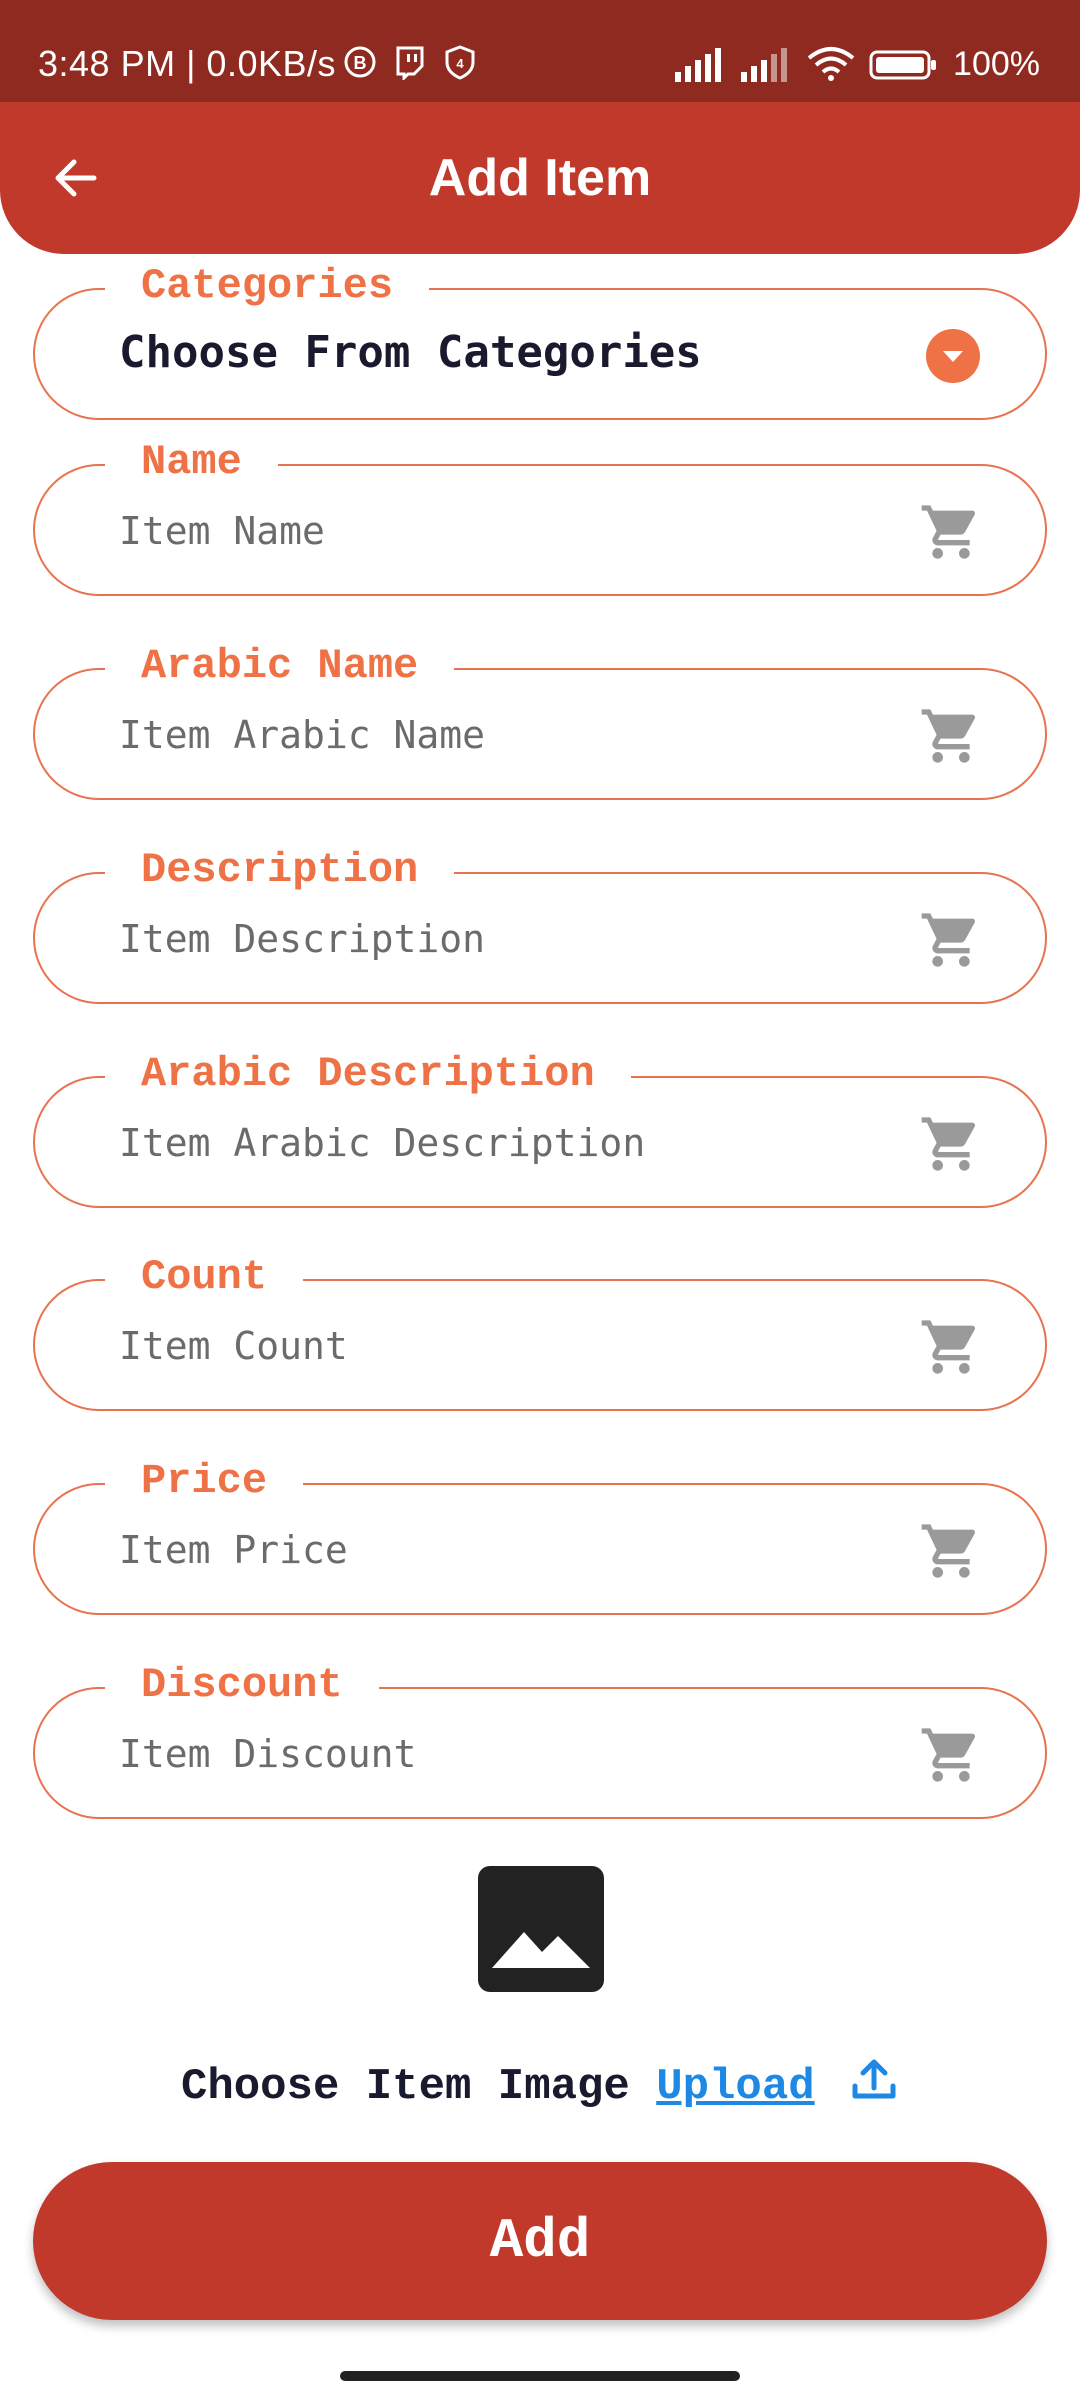 The height and width of the screenshot is (2400, 1080). What do you see at coordinates (903, 65) in the screenshot?
I see `battery-icon` at bounding box center [903, 65].